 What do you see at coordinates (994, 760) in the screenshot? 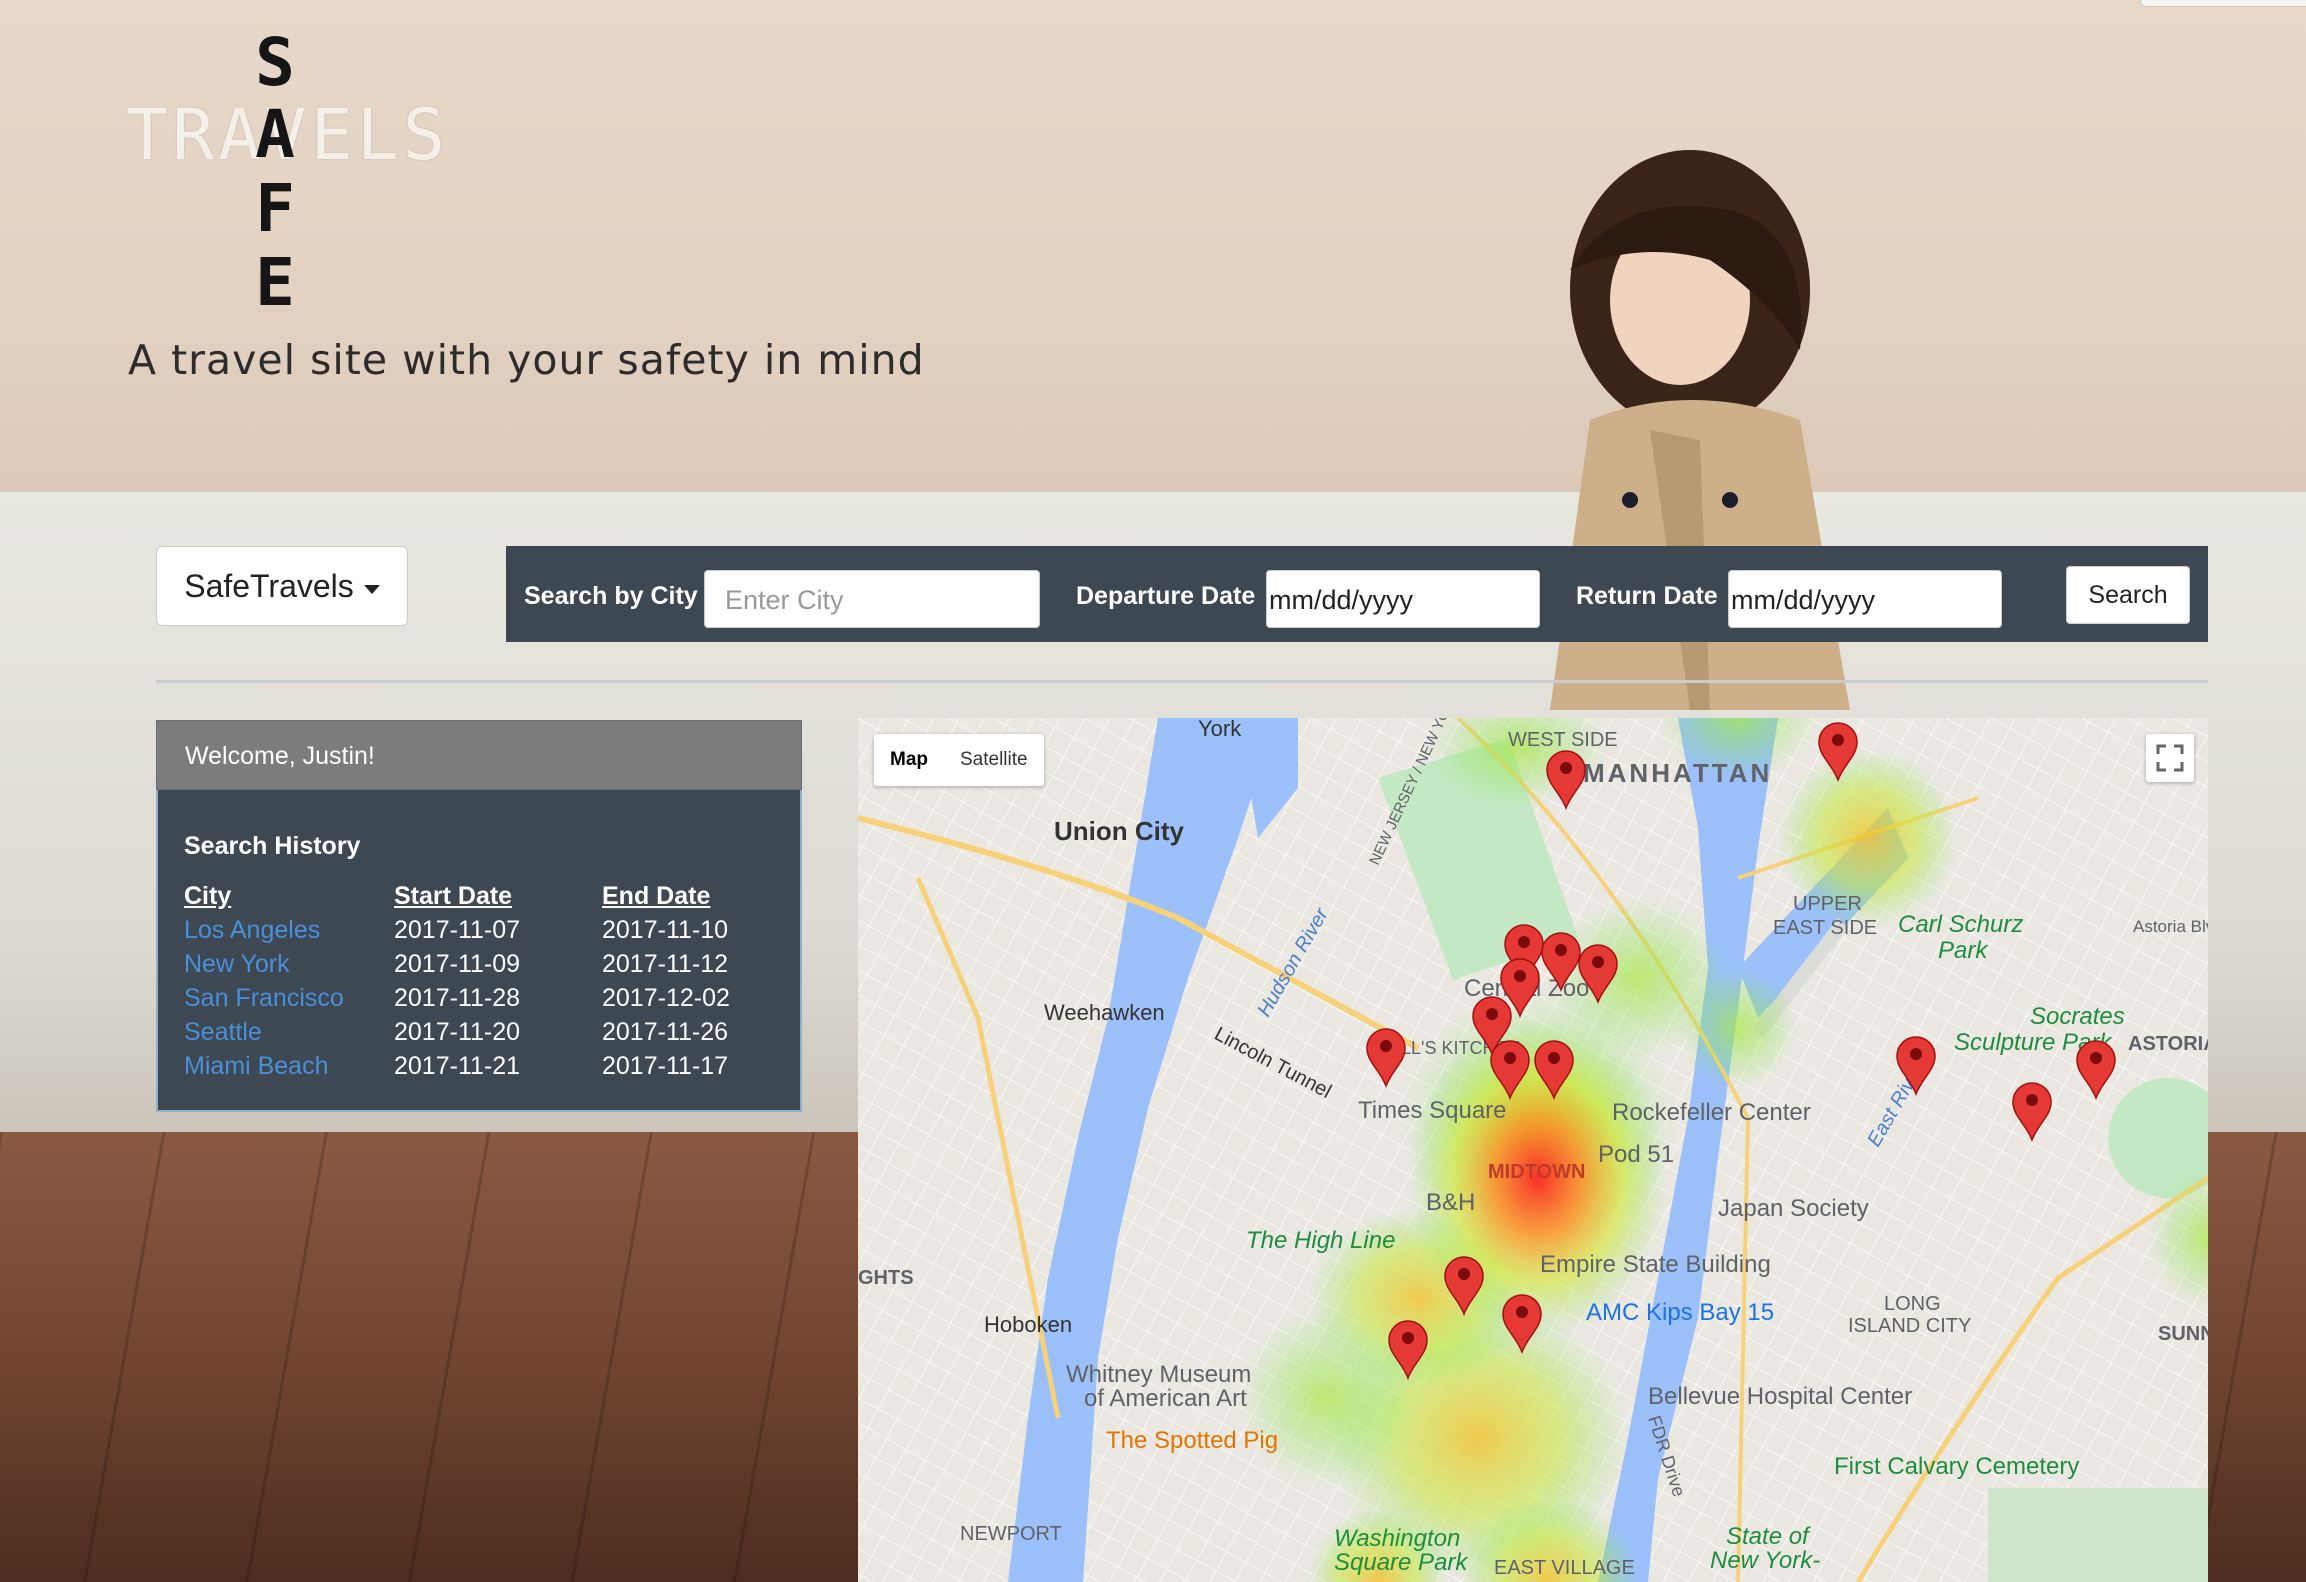
I see `map-type-satellite-button: Satellite` at bounding box center [994, 760].